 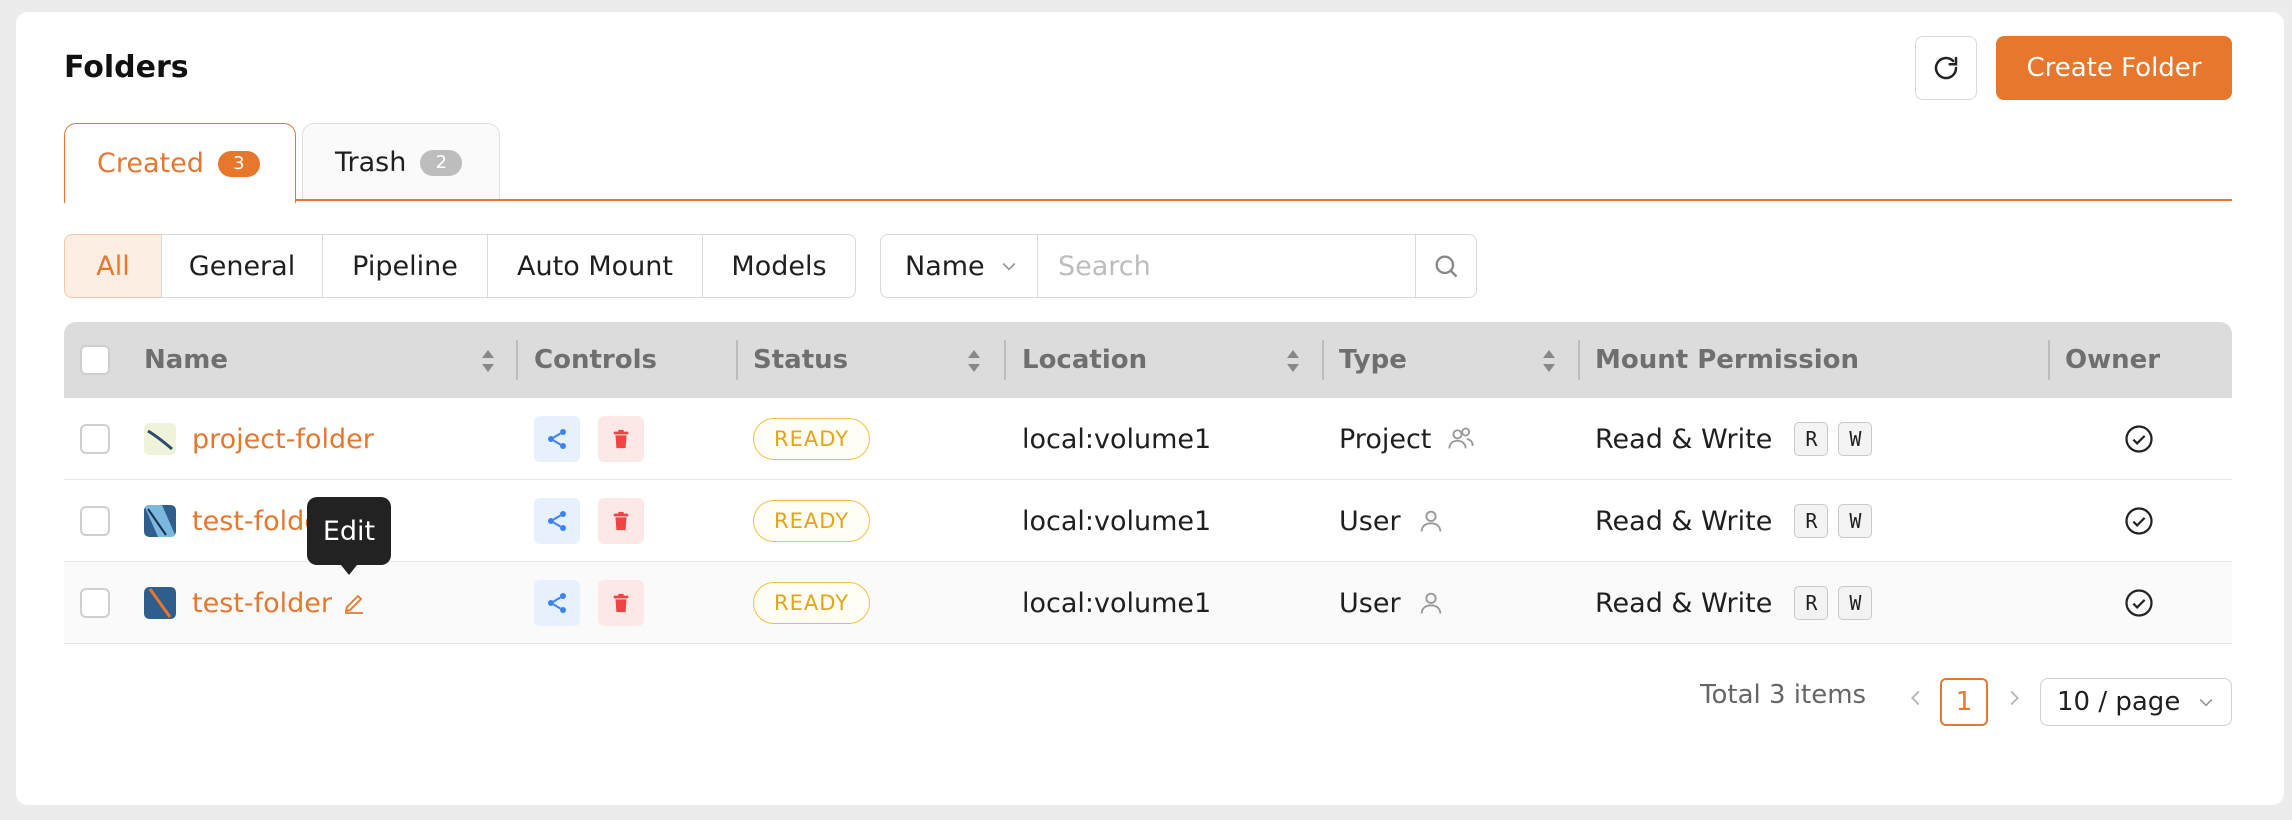 What do you see at coordinates (186, 360) in the screenshot?
I see `column-name: Name` at bounding box center [186, 360].